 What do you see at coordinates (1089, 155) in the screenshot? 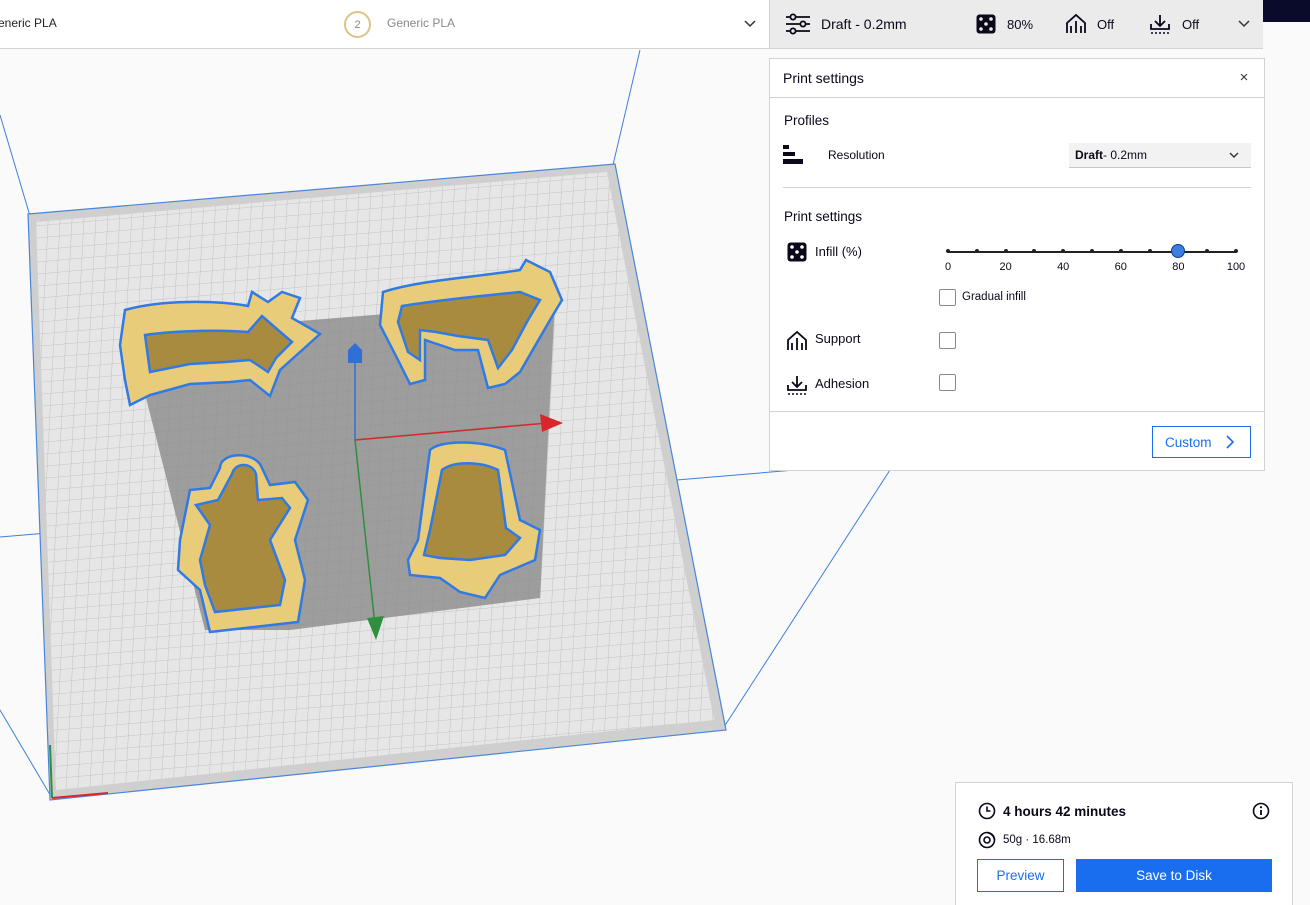
I see `resolution-value-bold: Draft` at bounding box center [1089, 155].